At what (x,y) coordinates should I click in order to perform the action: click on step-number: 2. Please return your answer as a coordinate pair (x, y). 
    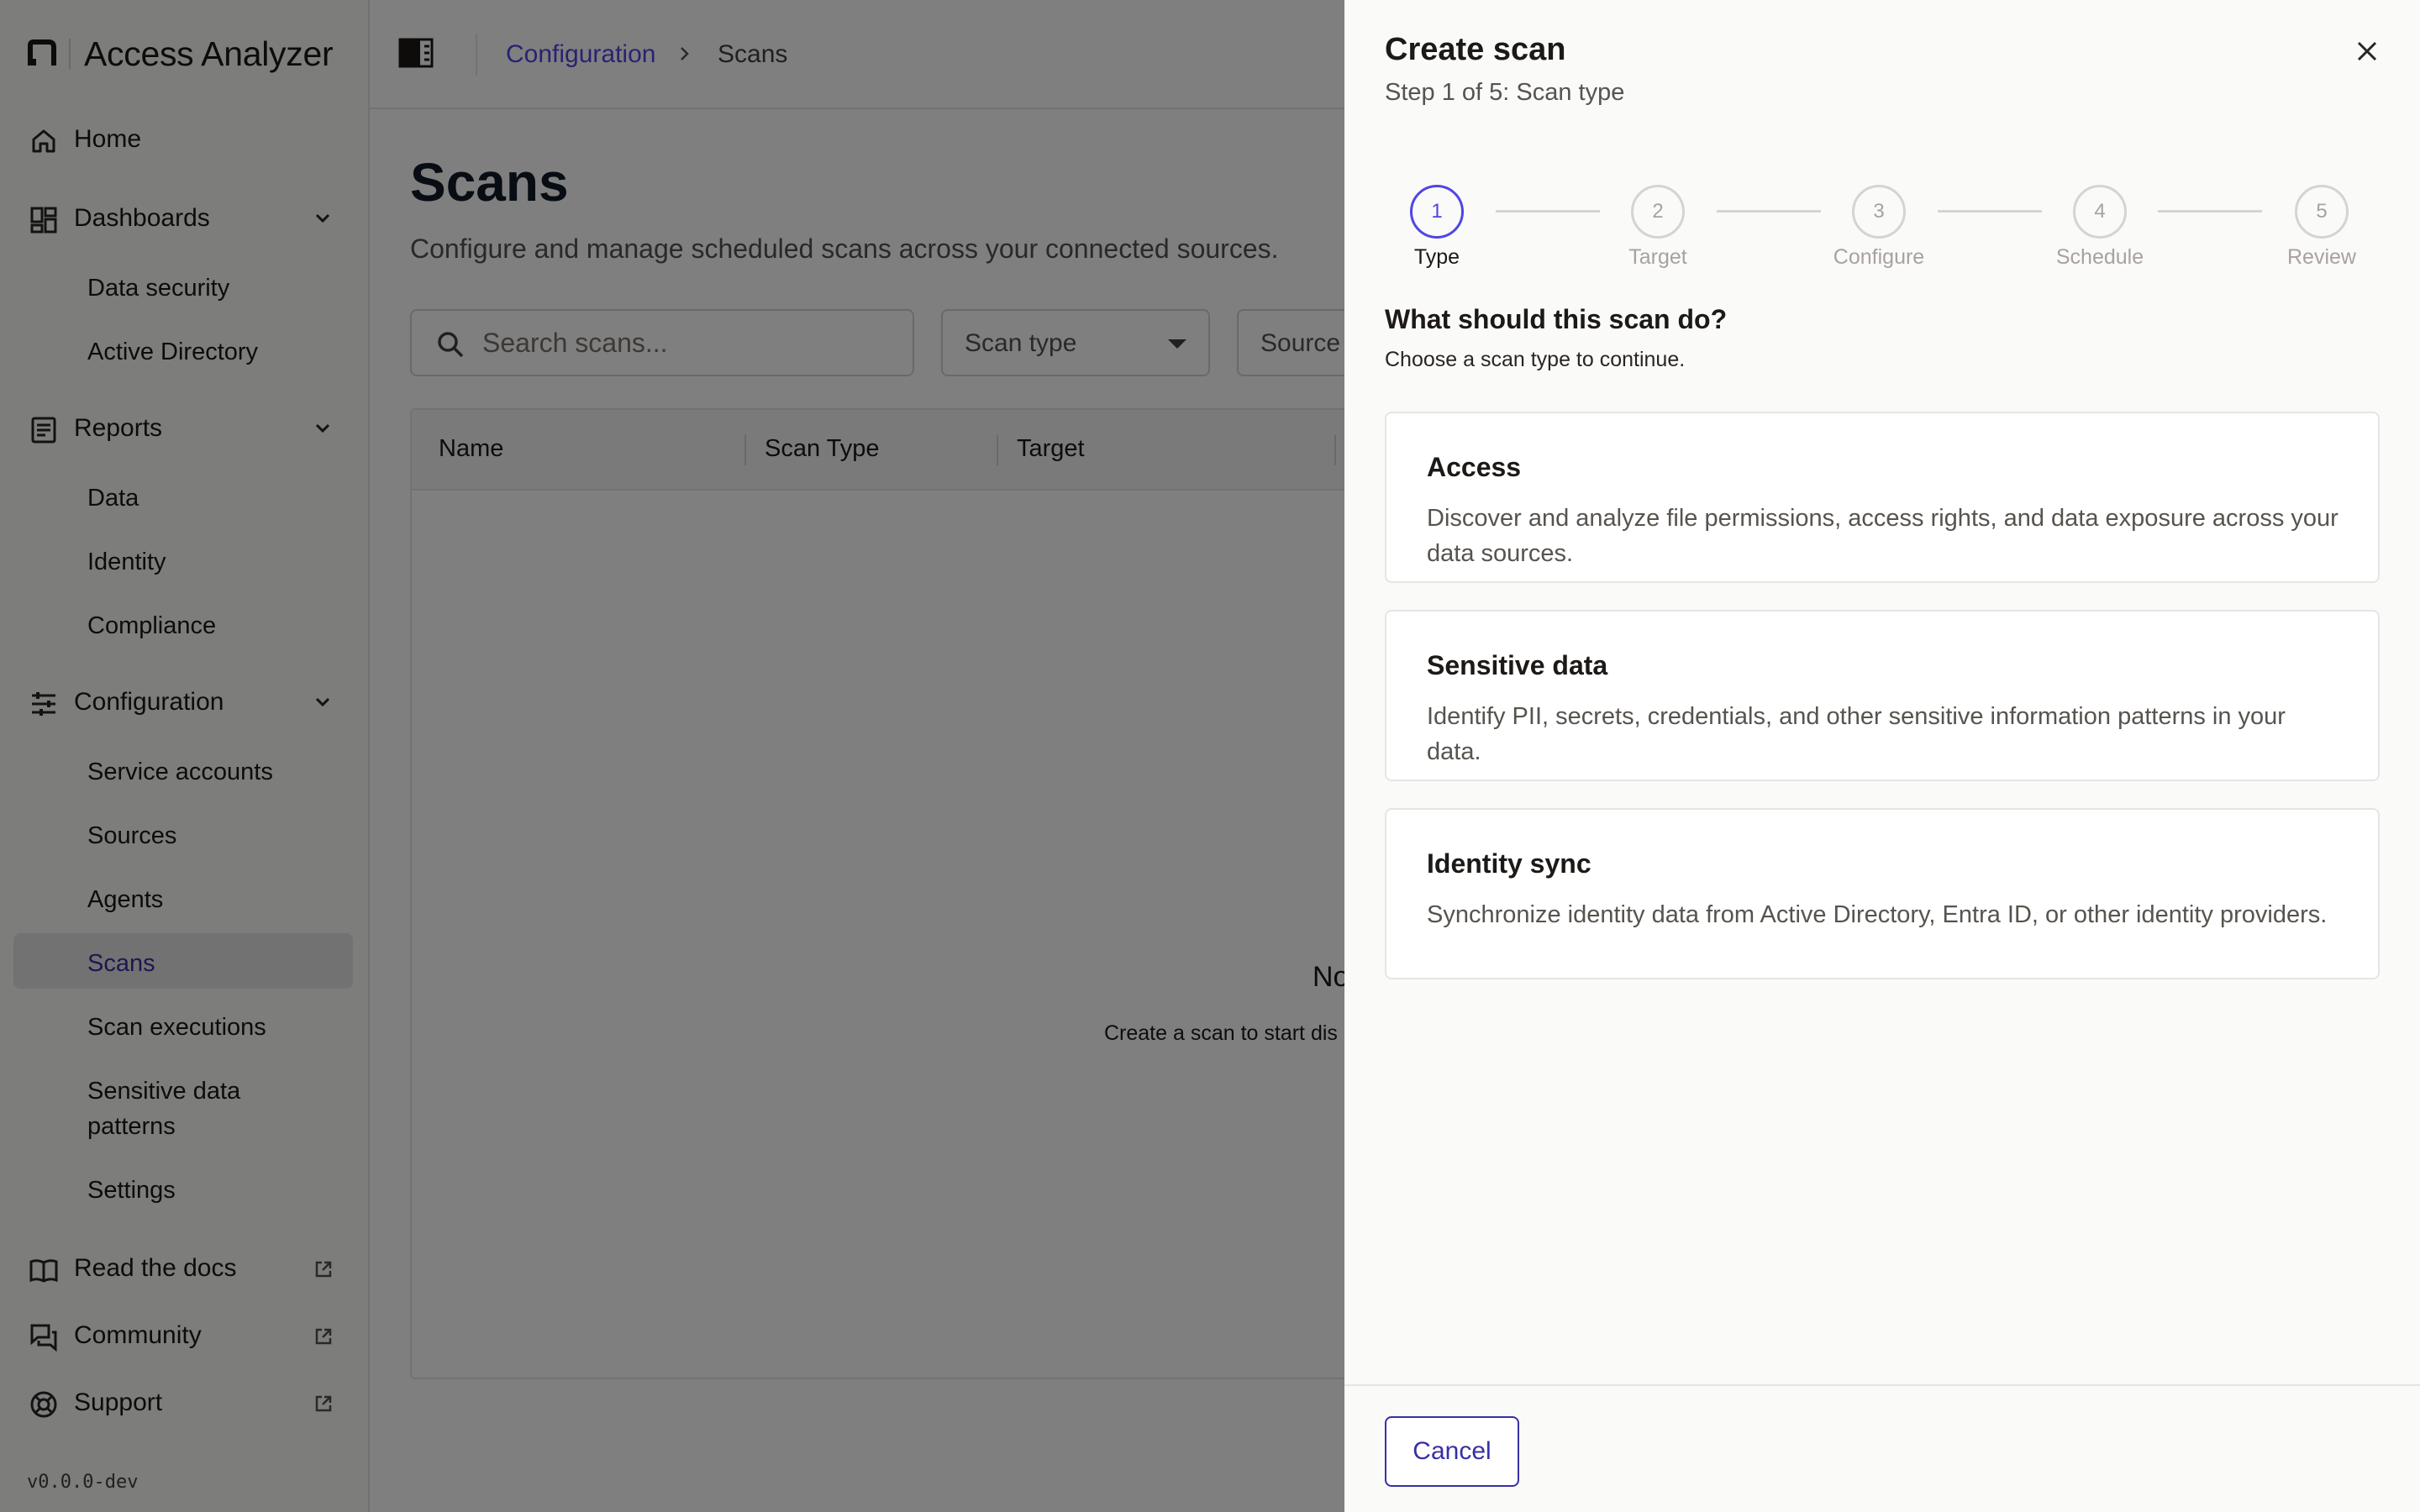
    Looking at the image, I should click on (1658, 211).